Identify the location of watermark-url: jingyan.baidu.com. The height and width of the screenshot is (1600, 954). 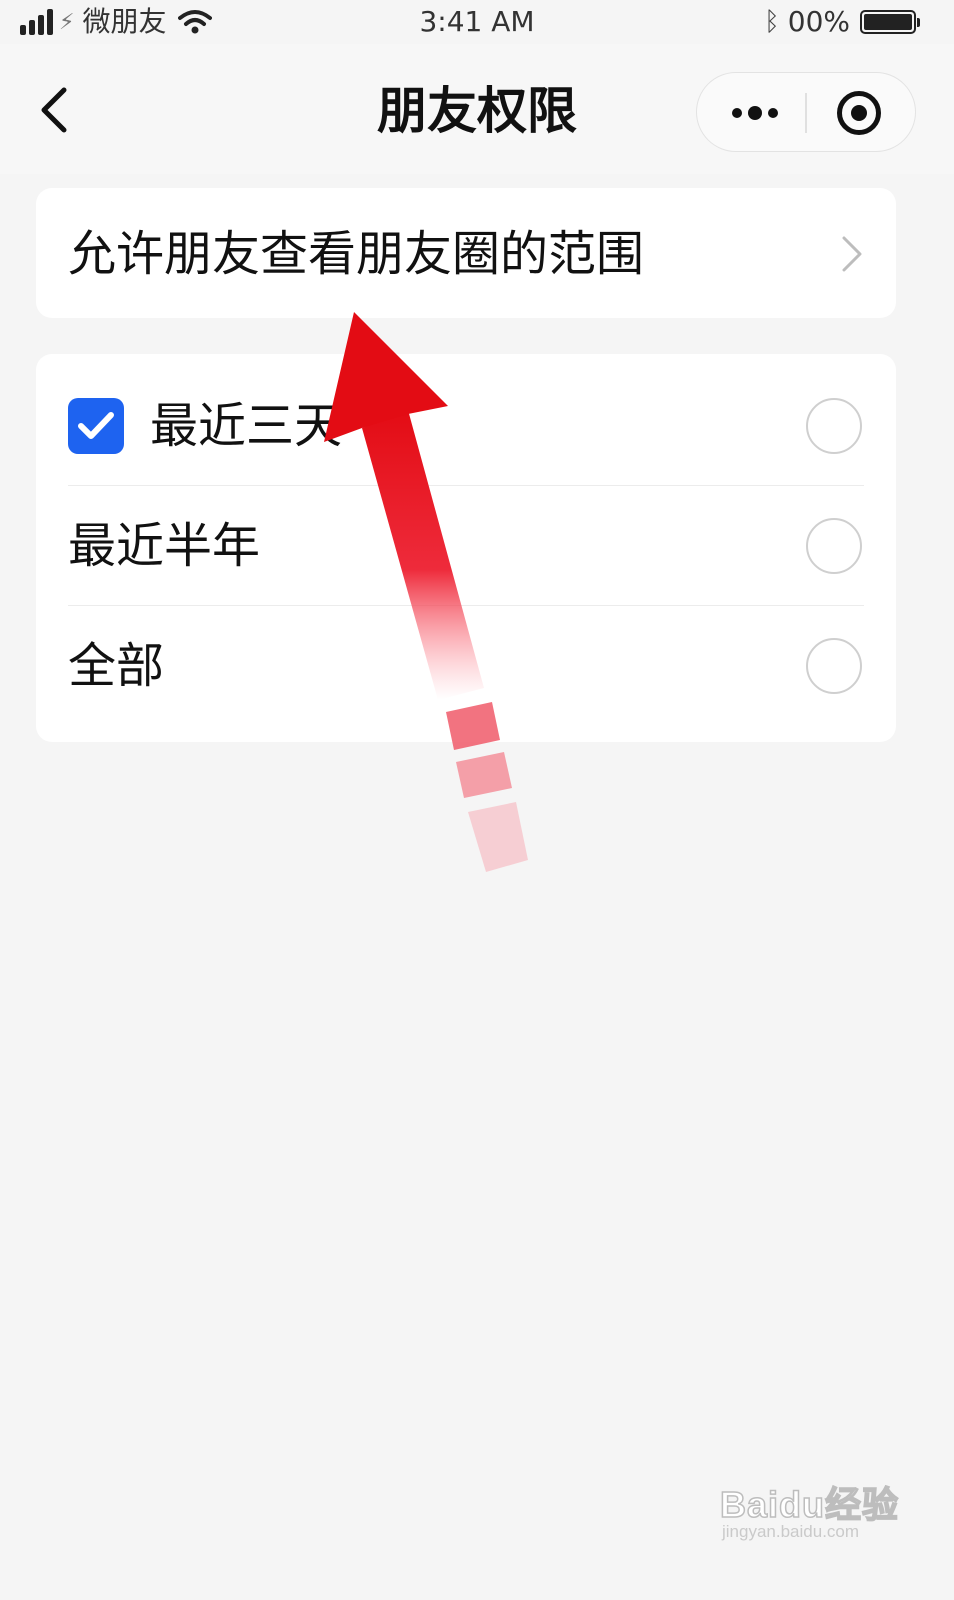
(791, 1531).